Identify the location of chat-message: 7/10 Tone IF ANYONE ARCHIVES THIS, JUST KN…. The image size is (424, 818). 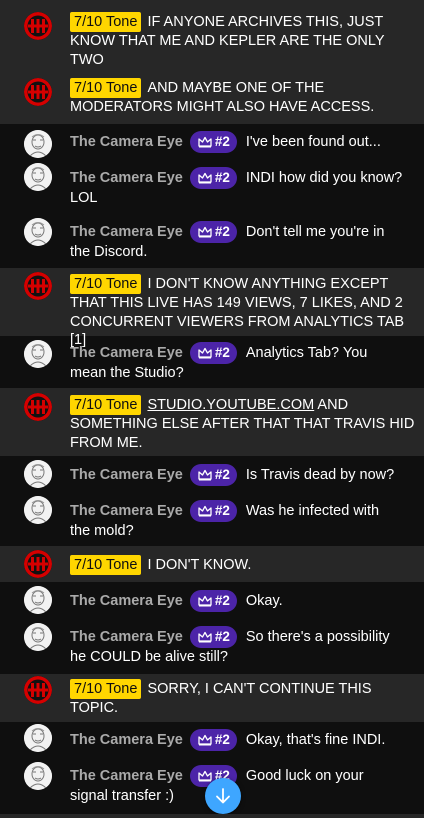
(212, 43).